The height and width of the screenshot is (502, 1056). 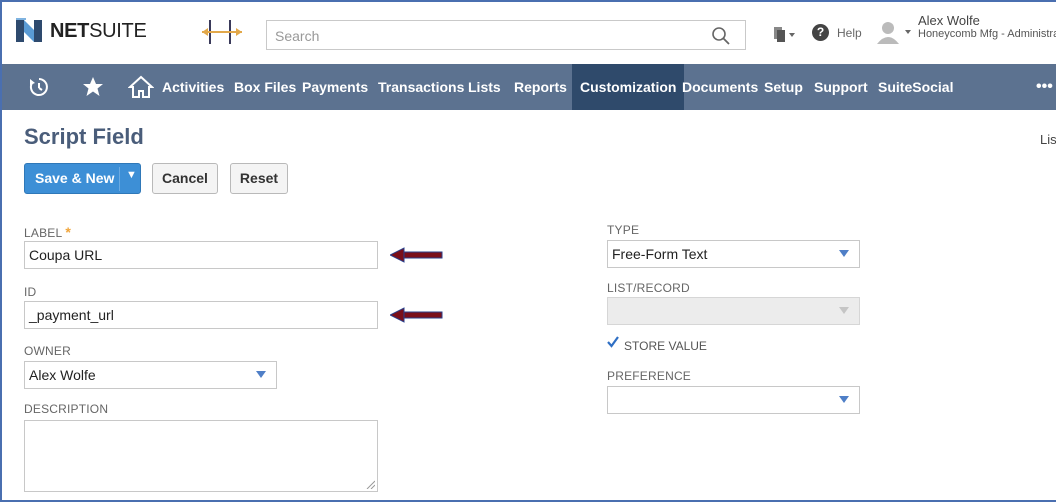 What do you see at coordinates (29, 31) in the screenshot?
I see `netsuite-logo-icon` at bounding box center [29, 31].